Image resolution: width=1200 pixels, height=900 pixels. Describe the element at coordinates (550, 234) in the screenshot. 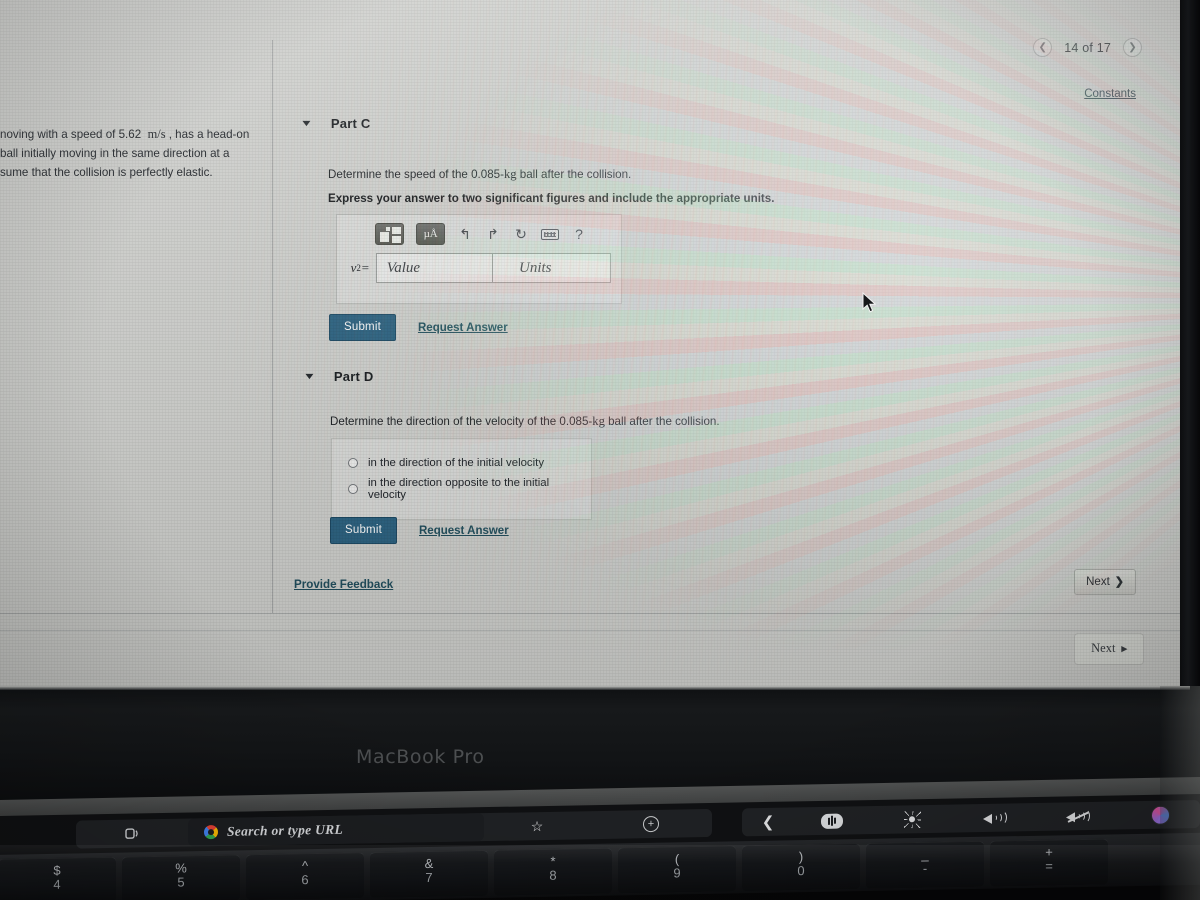

I see `keyboard-icon` at that location.